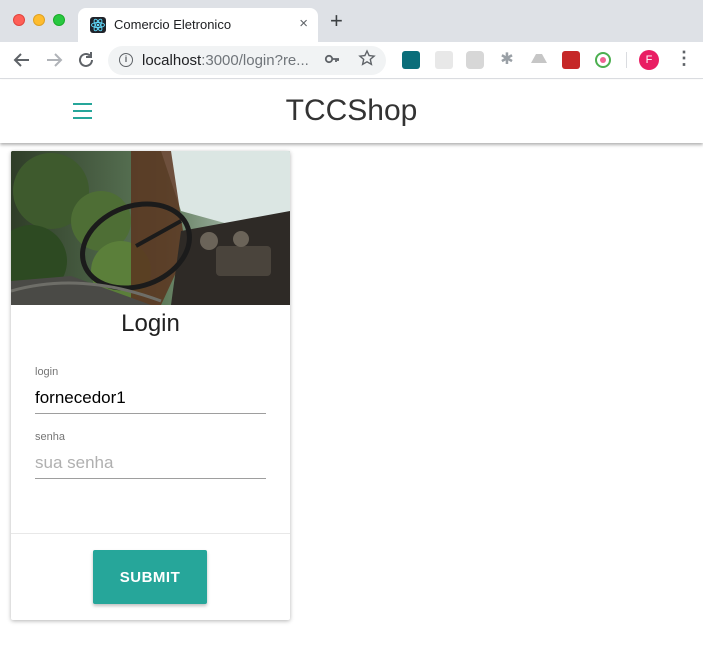 This screenshot has width=703, height=665. Describe the element at coordinates (444, 60) in the screenshot. I see `extension-document-icon` at that location.